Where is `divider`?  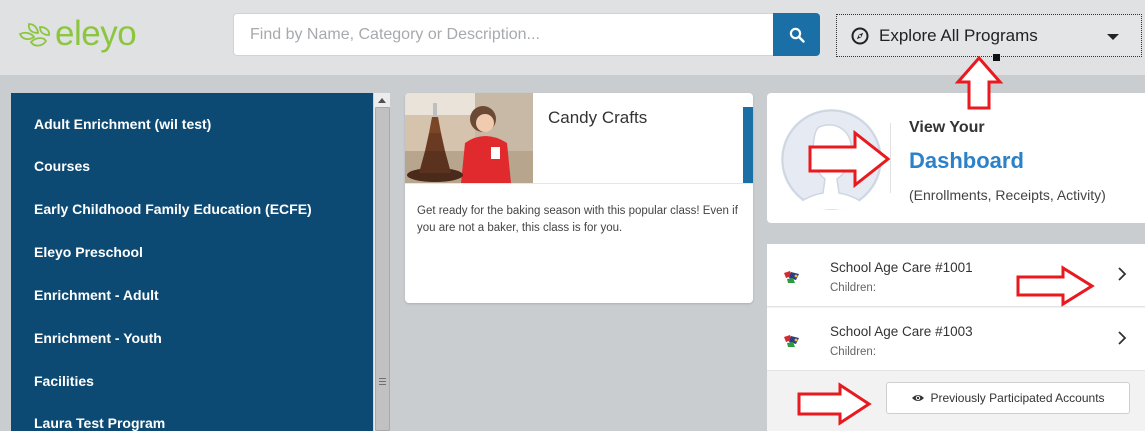 divider is located at coordinates (579, 183).